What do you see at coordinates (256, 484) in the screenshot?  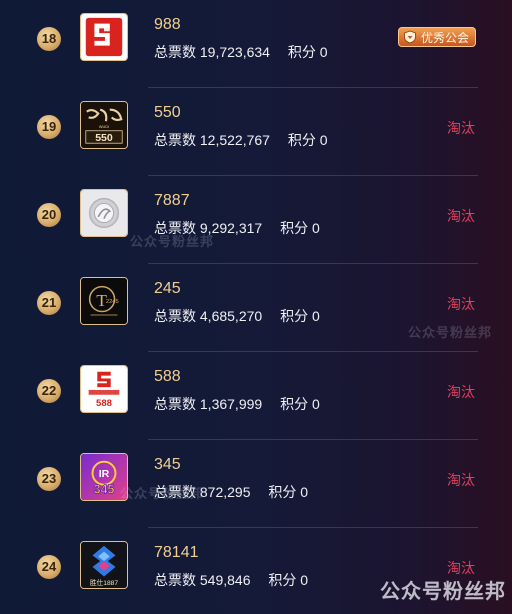 I see `ranking-row: 23 IR 345 345 总票数 872,295 积分 0 淘汰` at bounding box center [256, 484].